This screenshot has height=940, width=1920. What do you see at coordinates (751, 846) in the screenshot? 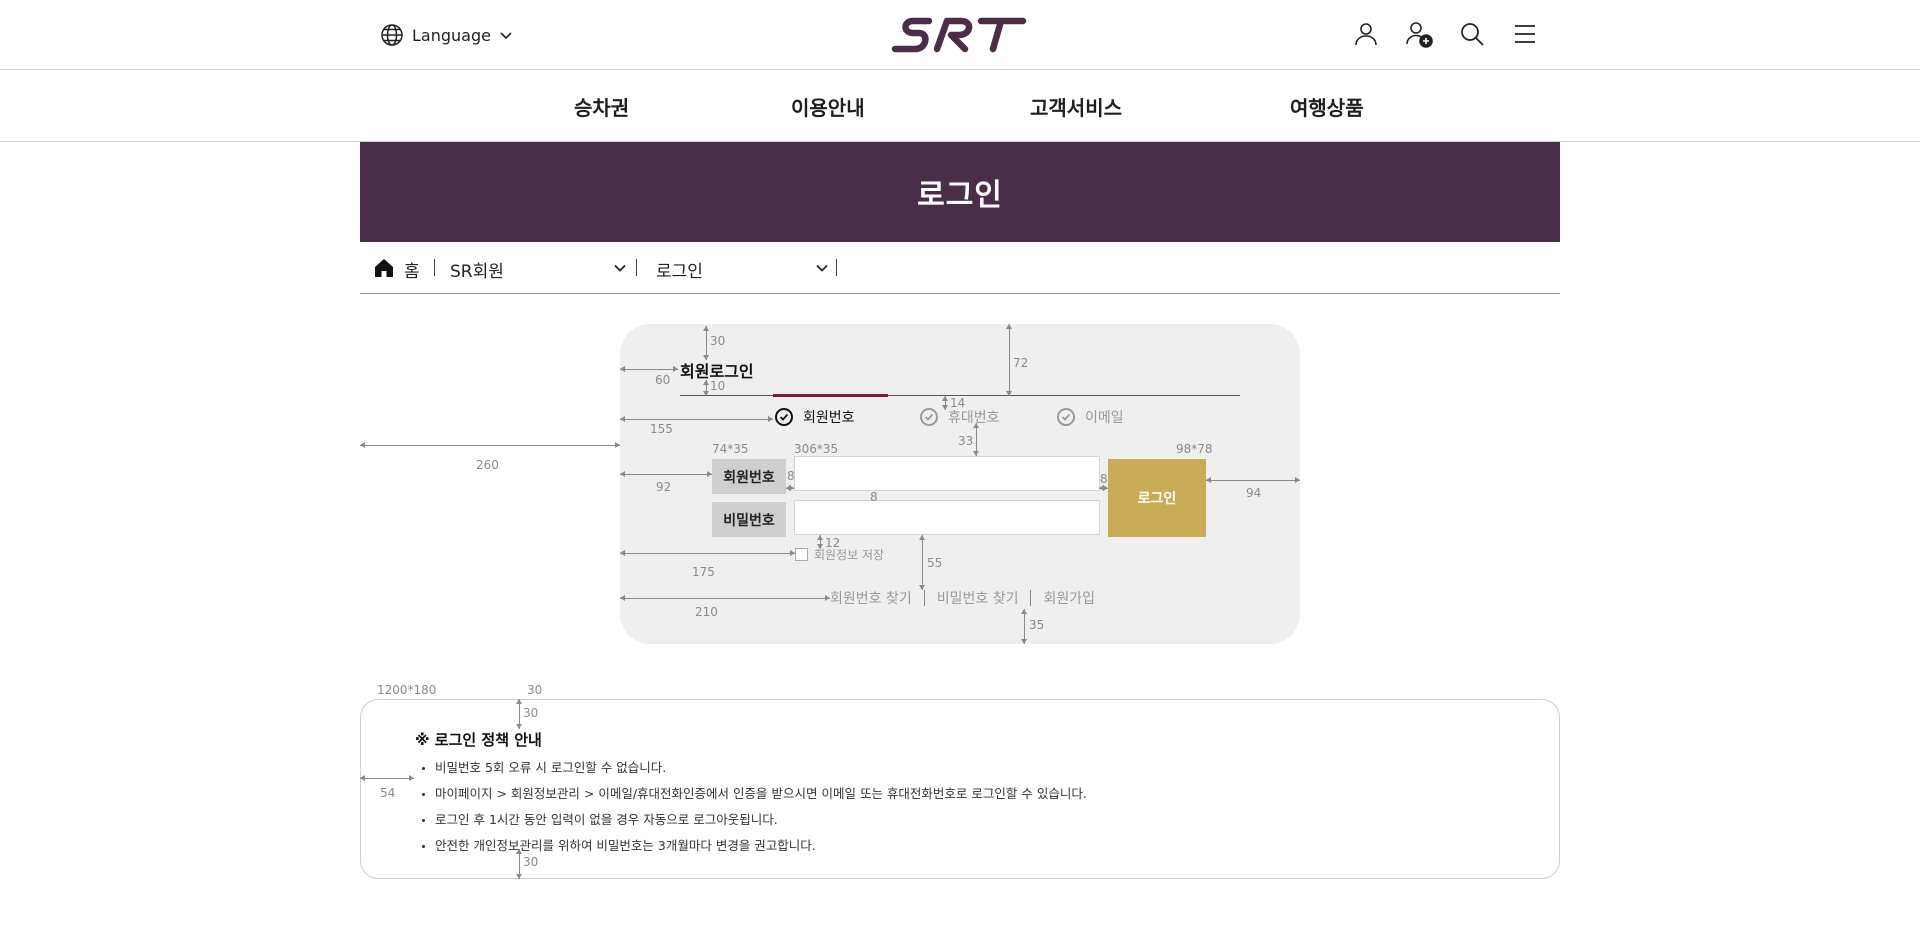
I see `list-item: 안전한 개인정보관리를 위하여 비밀번호는 3개월마다 변경을 권고합니다.` at bounding box center [751, 846].